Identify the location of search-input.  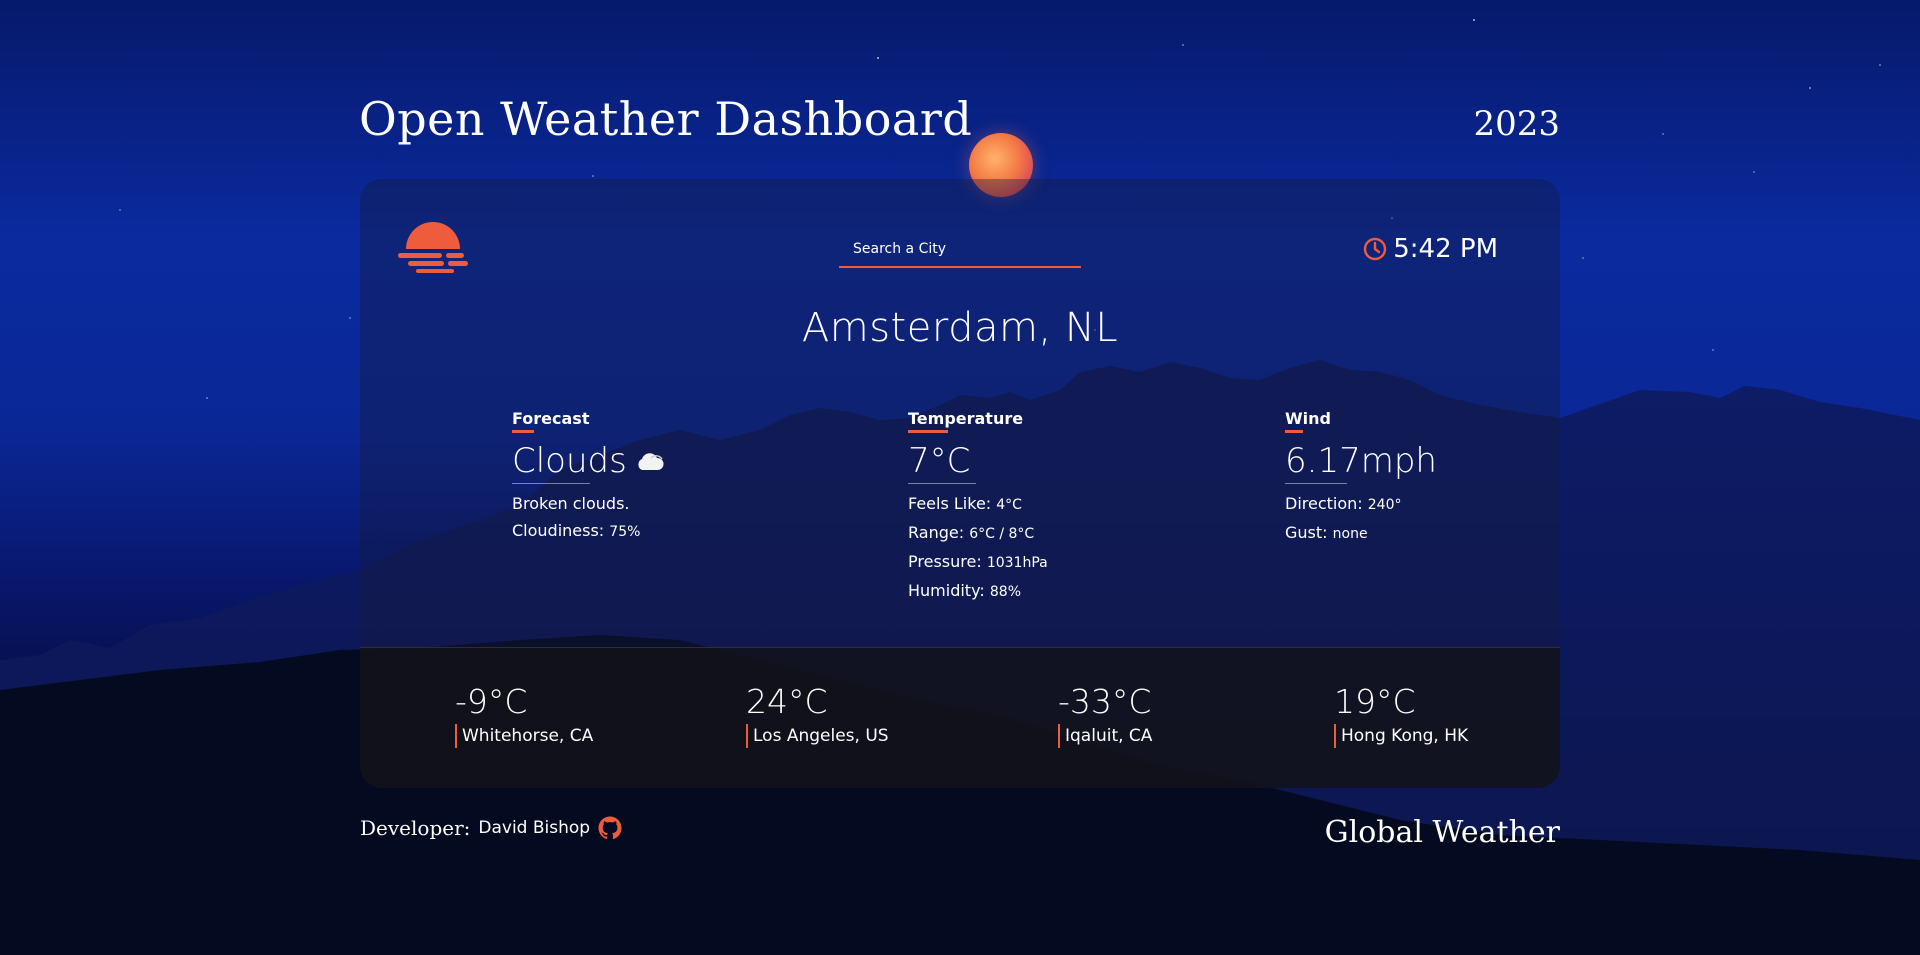
(960, 249).